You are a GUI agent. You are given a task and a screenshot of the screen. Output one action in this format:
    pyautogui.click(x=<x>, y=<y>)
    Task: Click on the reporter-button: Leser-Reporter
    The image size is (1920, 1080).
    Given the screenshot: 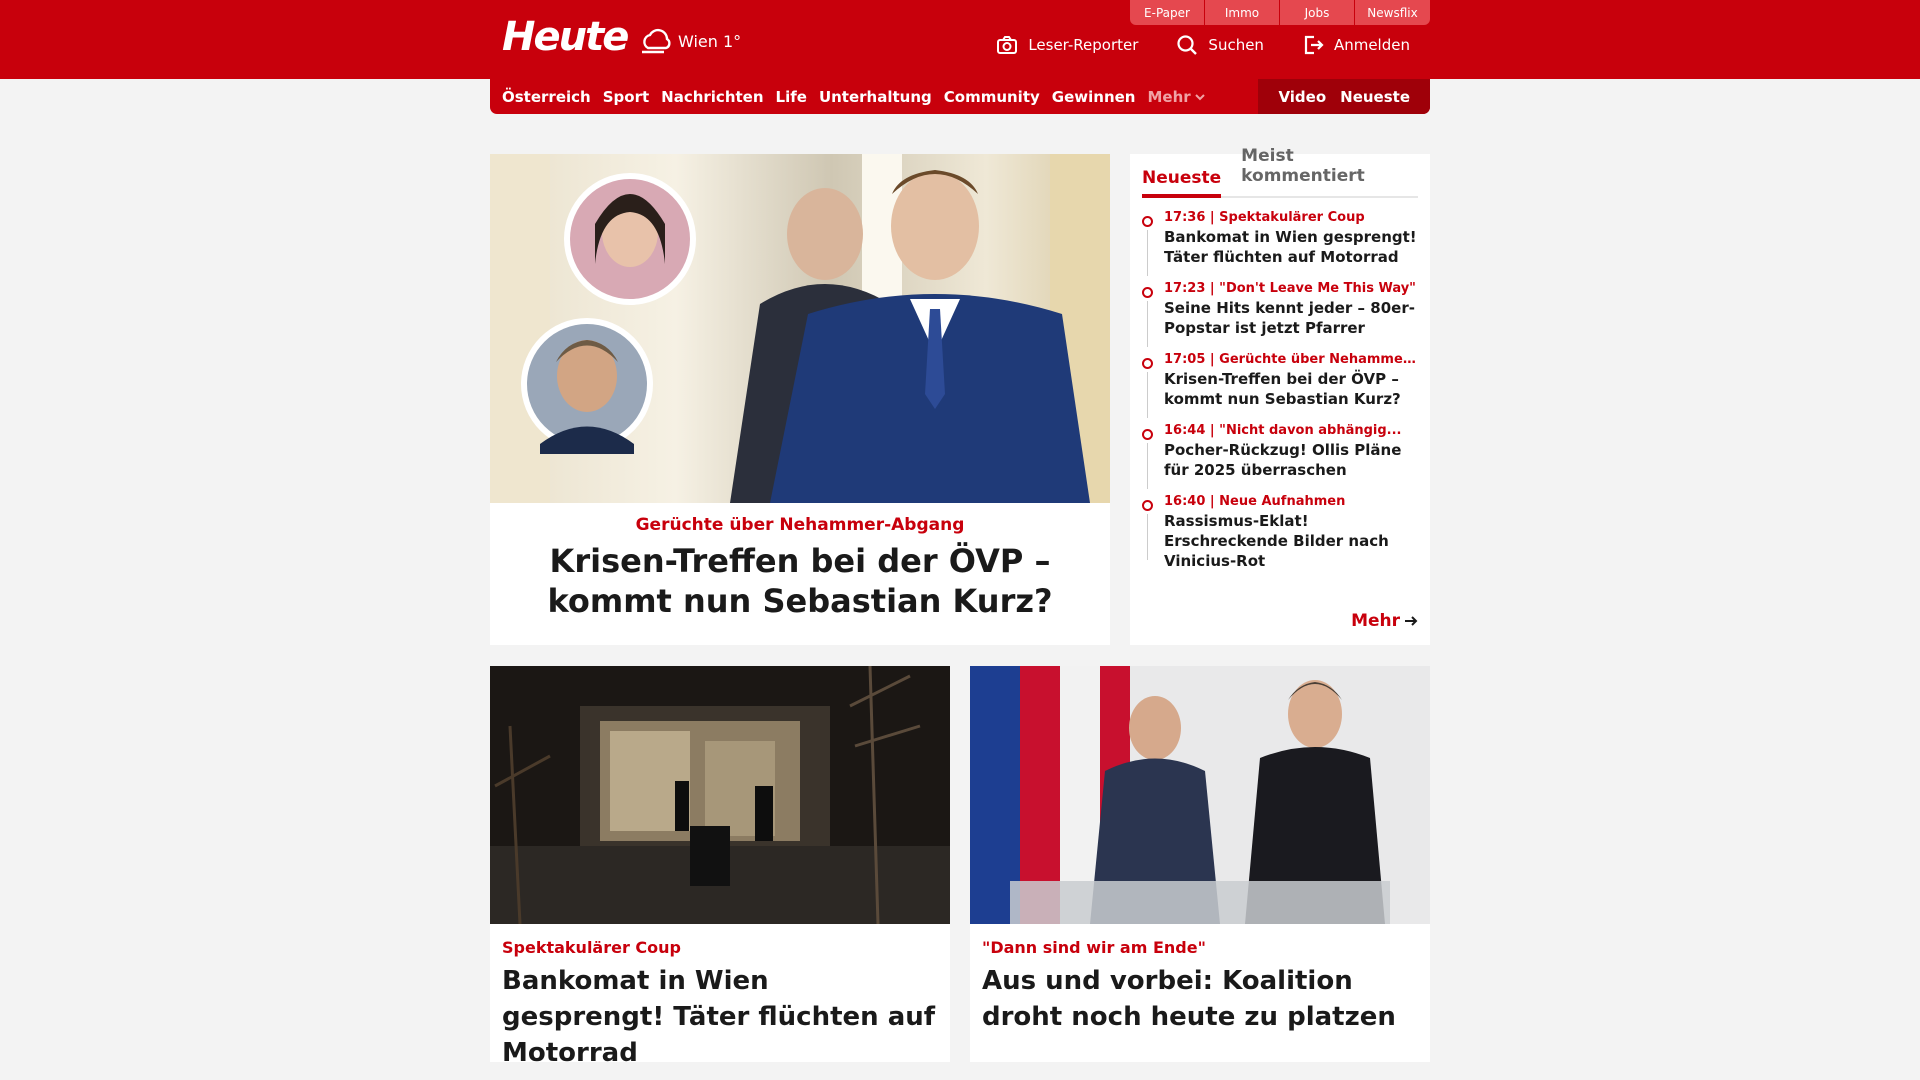 What is the action you would take?
    pyautogui.click(x=1067, y=45)
    